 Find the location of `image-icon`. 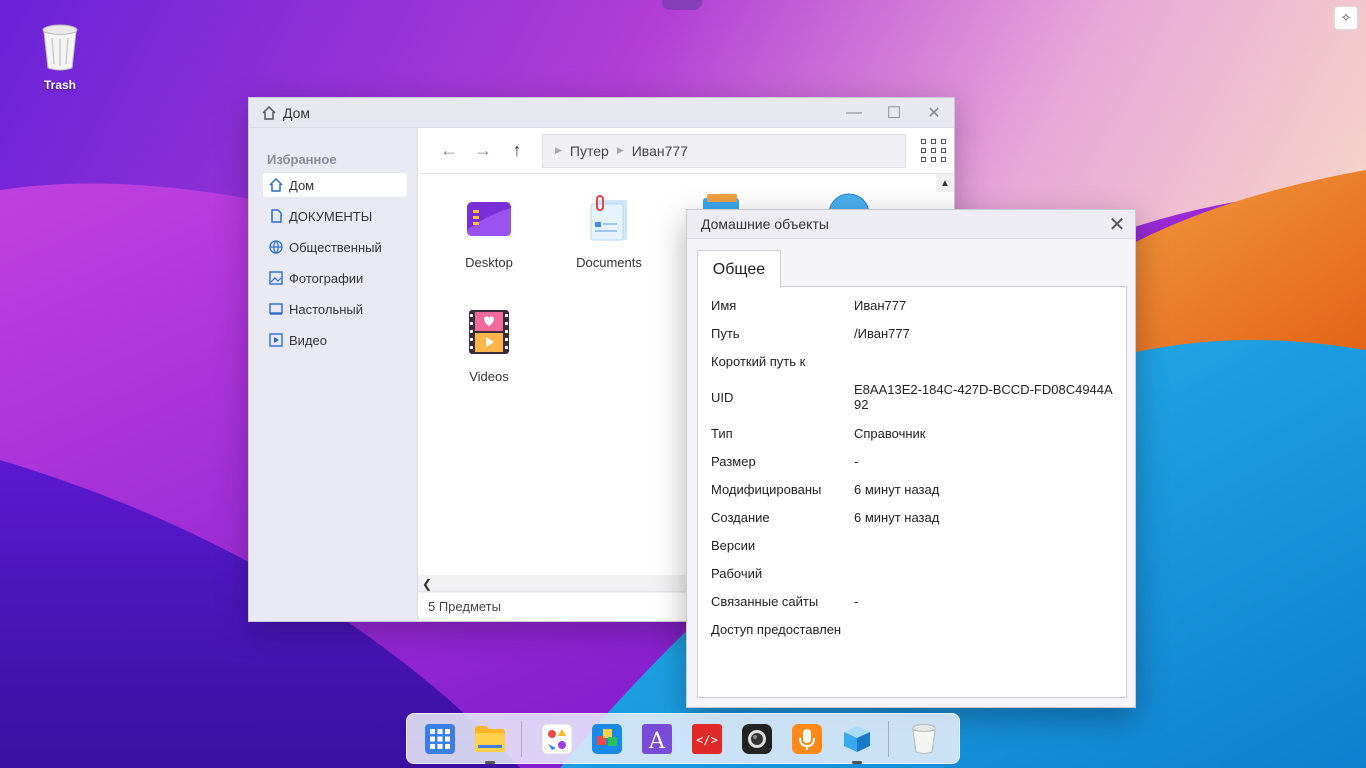

image-icon is located at coordinates (276, 278).